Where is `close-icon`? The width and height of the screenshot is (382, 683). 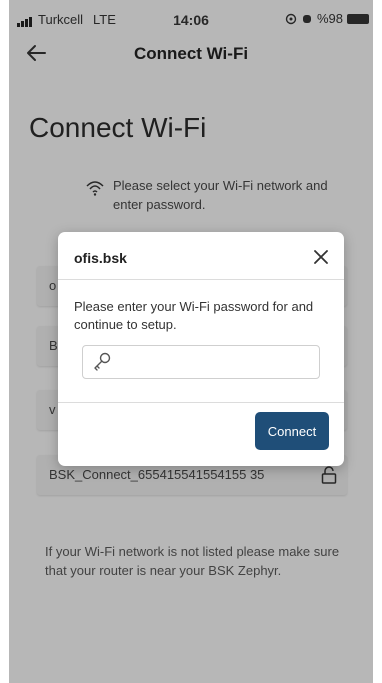
close-icon is located at coordinates (321, 257).